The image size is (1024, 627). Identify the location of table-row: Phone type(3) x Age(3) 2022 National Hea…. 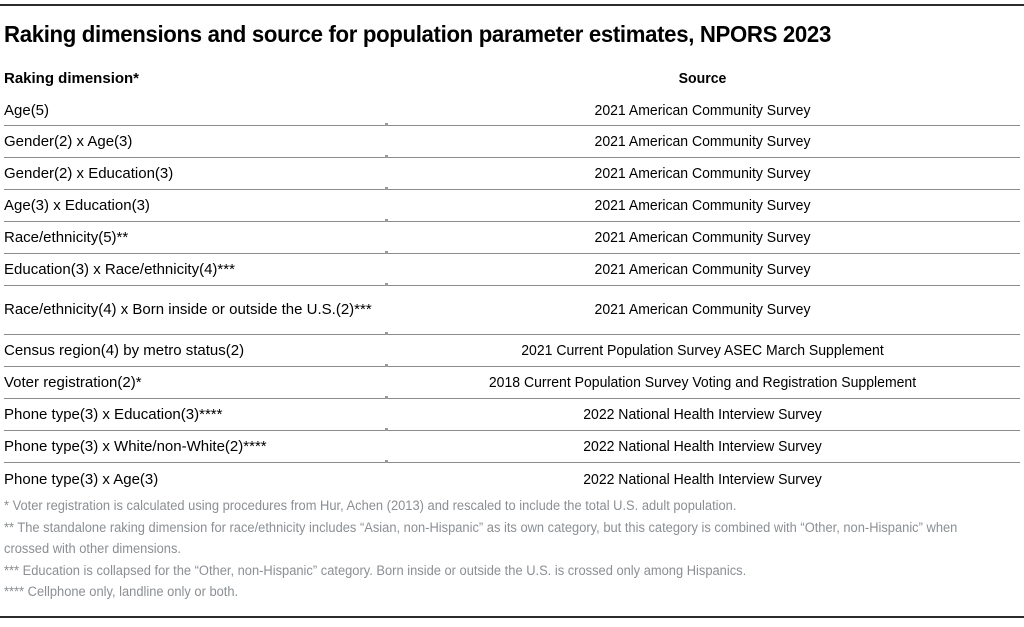
(512, 480).